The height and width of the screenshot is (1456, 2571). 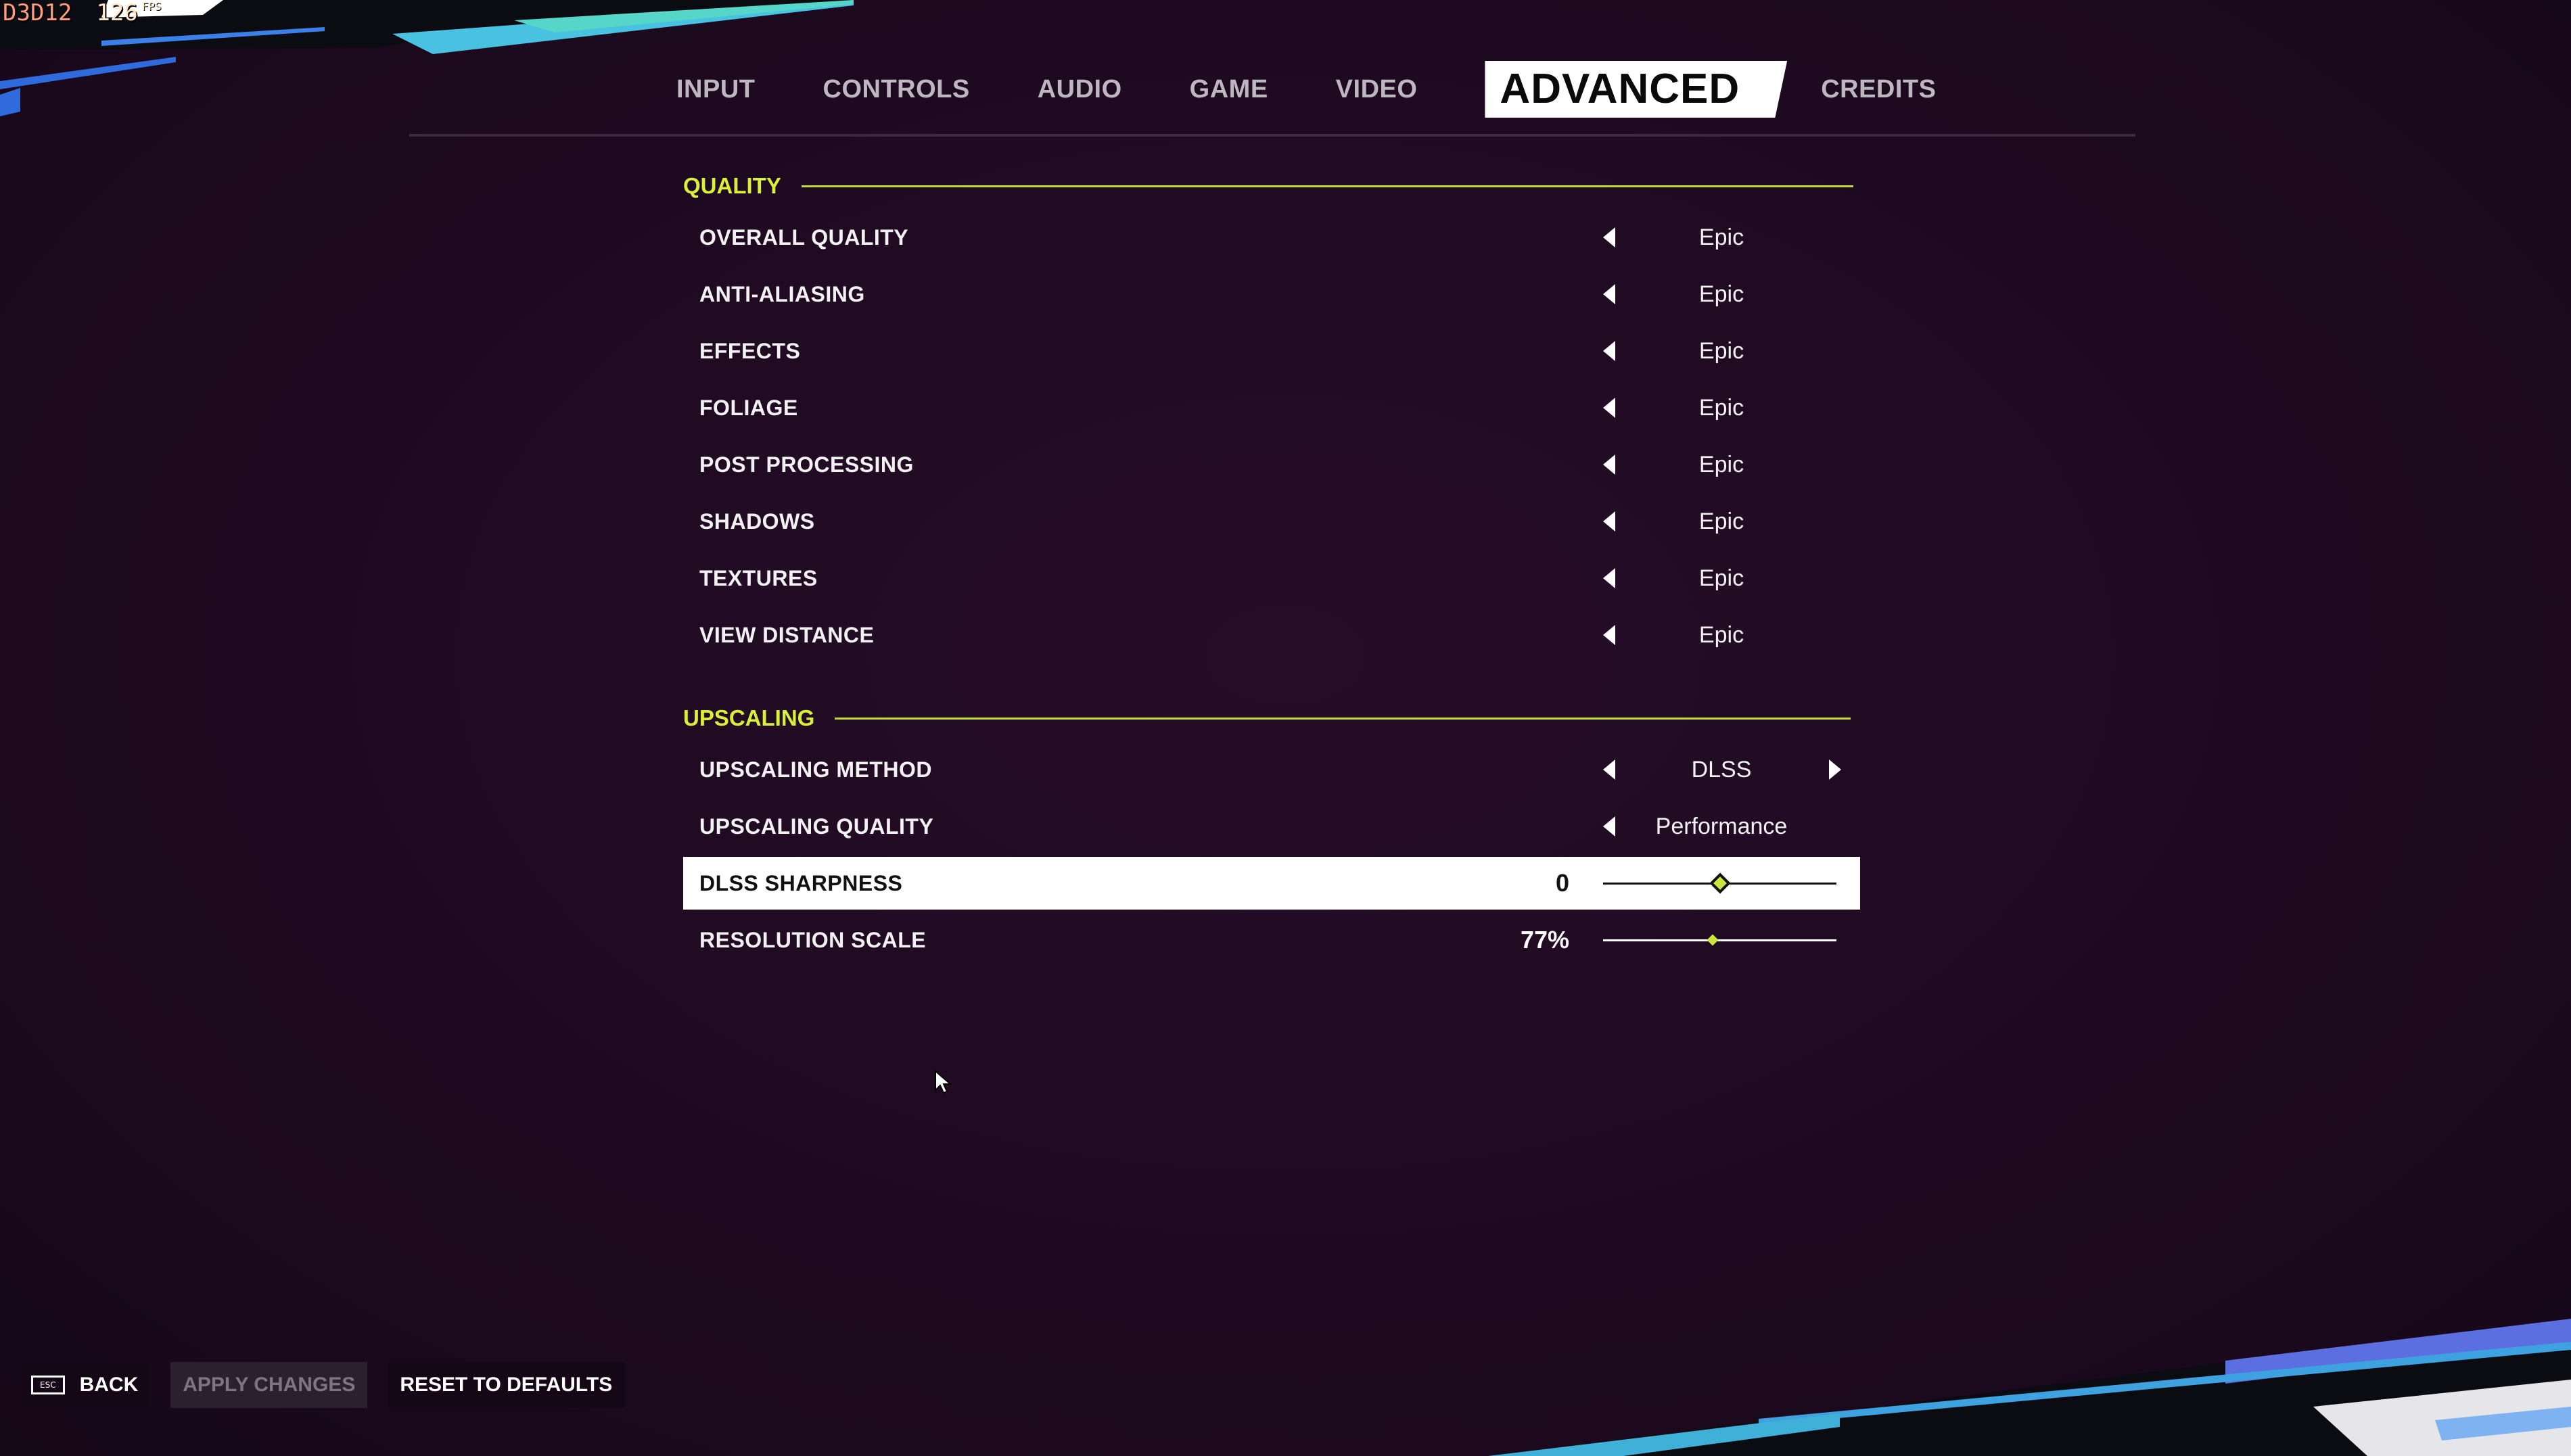 What do you see at coordinates (1272, 135) in the screenshot?
I see `tabs-divider` at bounding box center [1272, 135].